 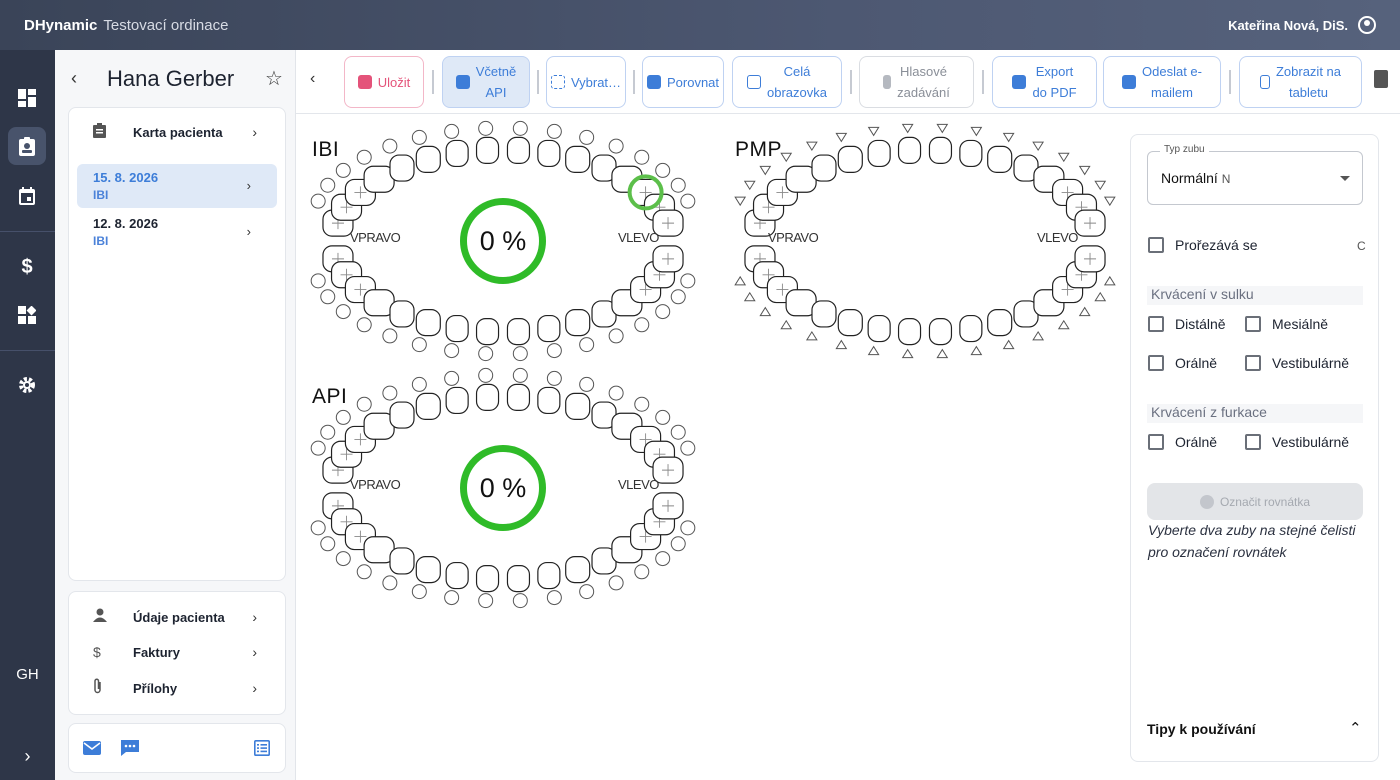 What do you see at coordinates (27, 146) in the screenshot?
I see `patient-card-button` at bounding box center [27, 146].